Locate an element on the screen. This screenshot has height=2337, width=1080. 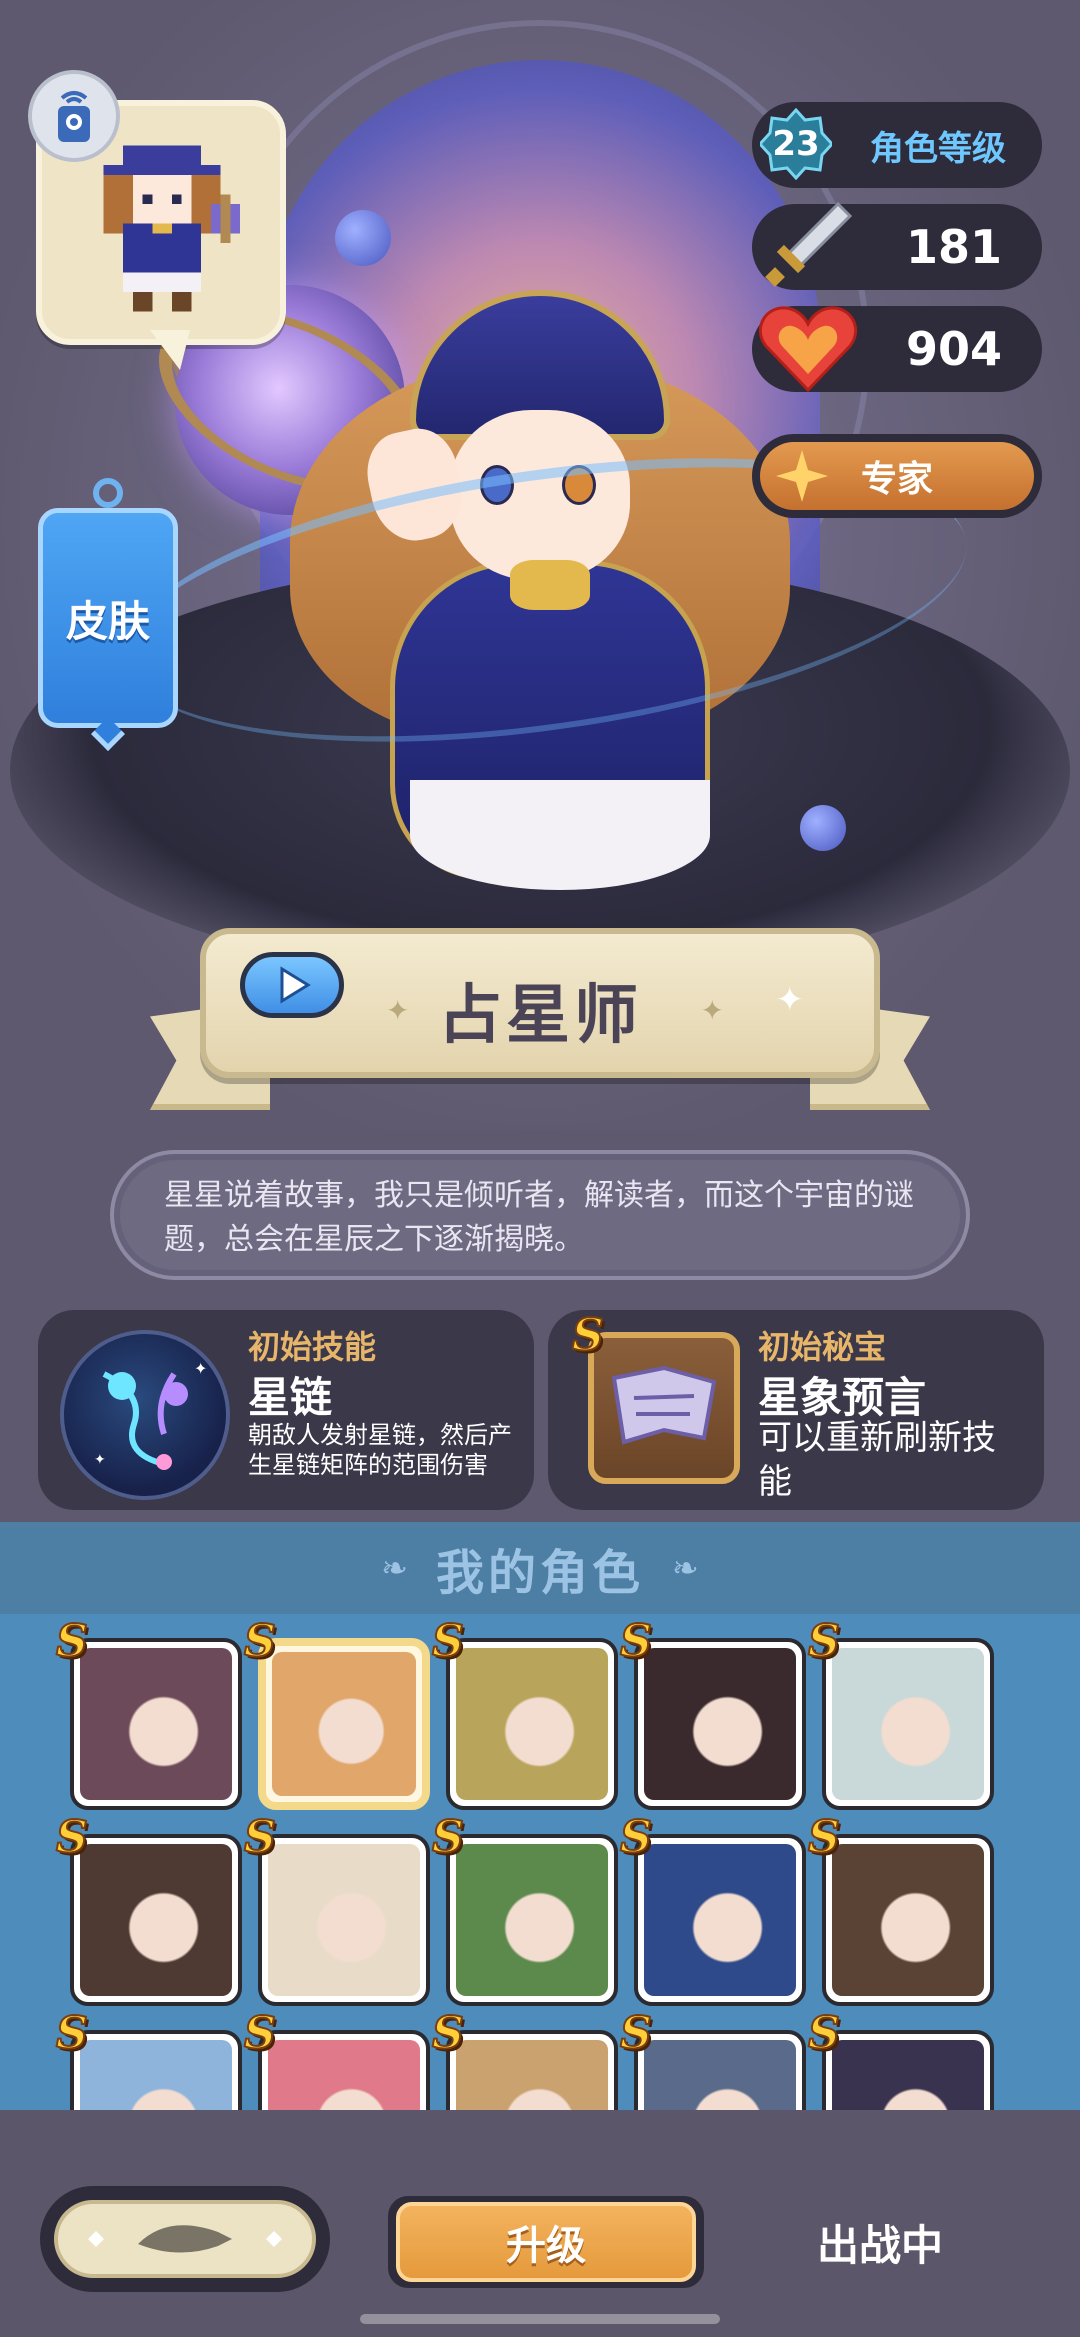
skin-button: 皮肤 is located at coordinates (108, 618).